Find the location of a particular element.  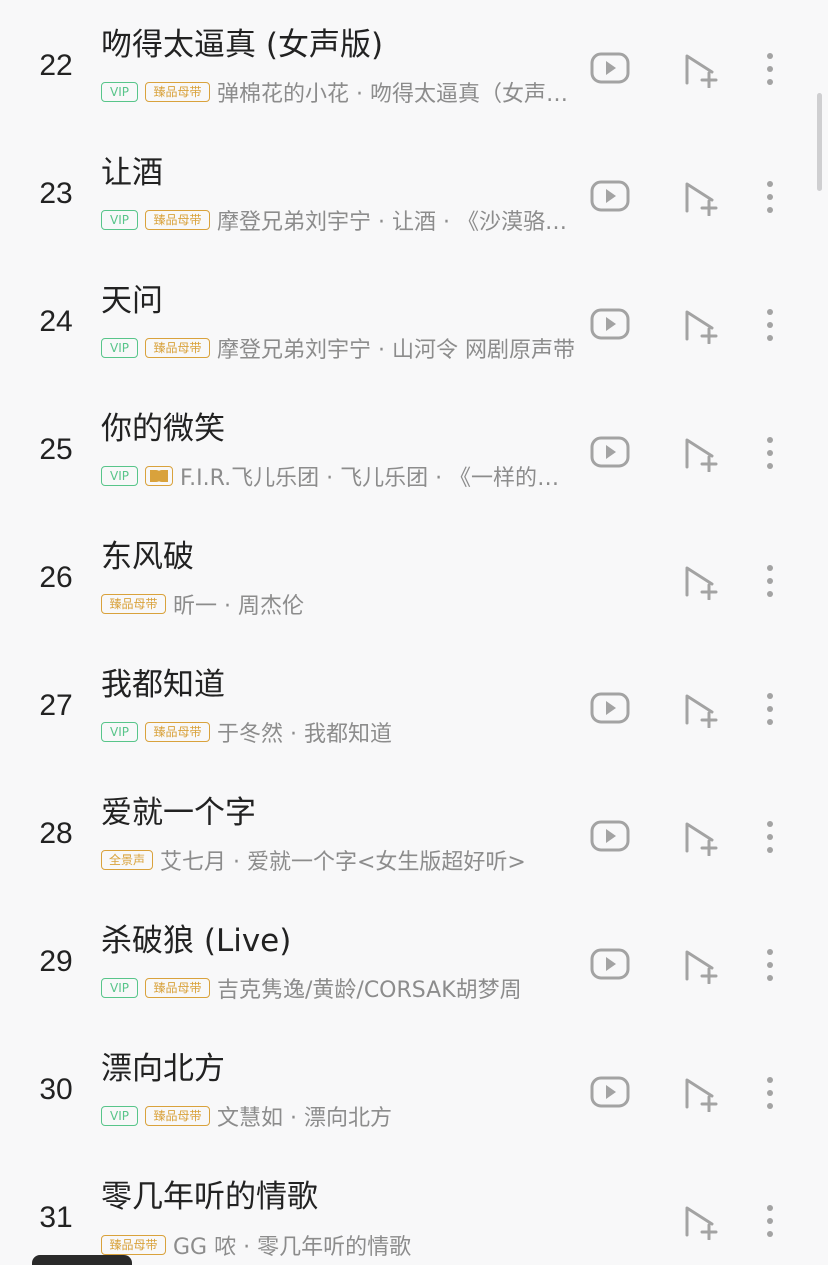

dolby-audio-icon is located at coordinates (159, 476).